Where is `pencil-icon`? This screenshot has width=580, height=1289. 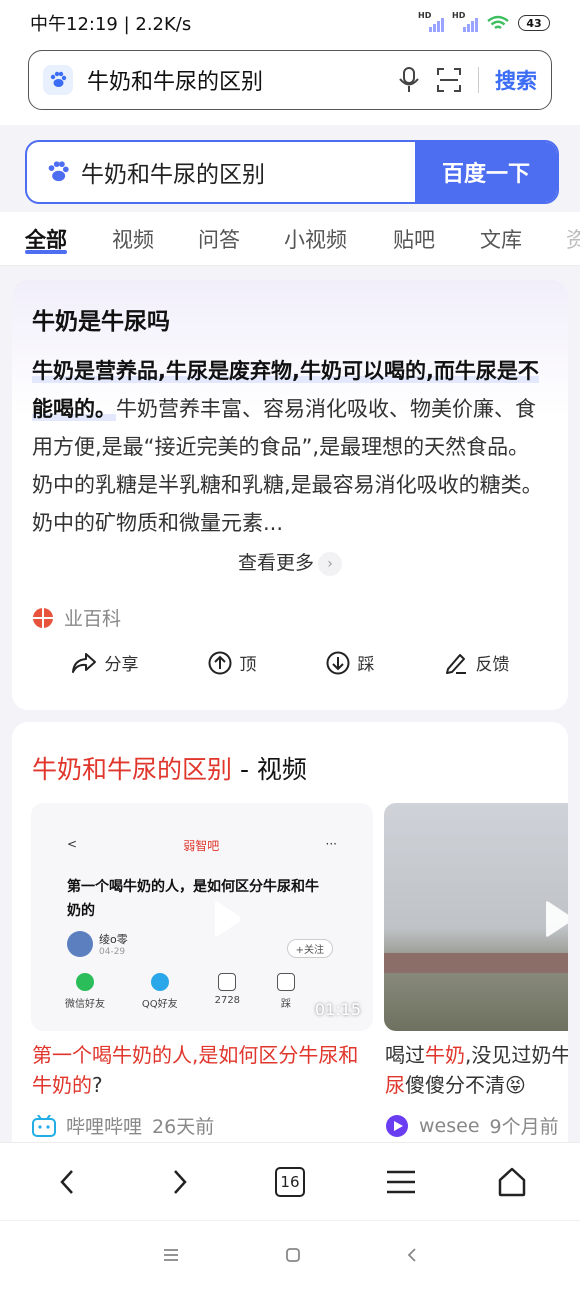 pencil-icon is located at coordinates (455, 663).